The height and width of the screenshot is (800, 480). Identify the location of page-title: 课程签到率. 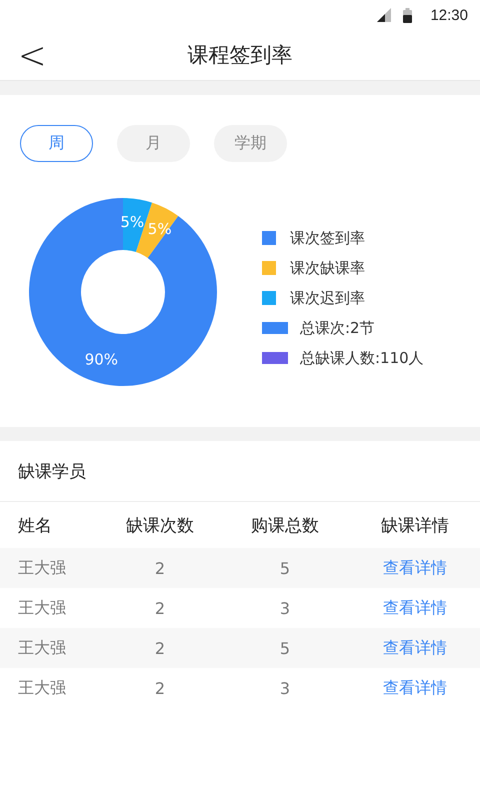
(240, 55).